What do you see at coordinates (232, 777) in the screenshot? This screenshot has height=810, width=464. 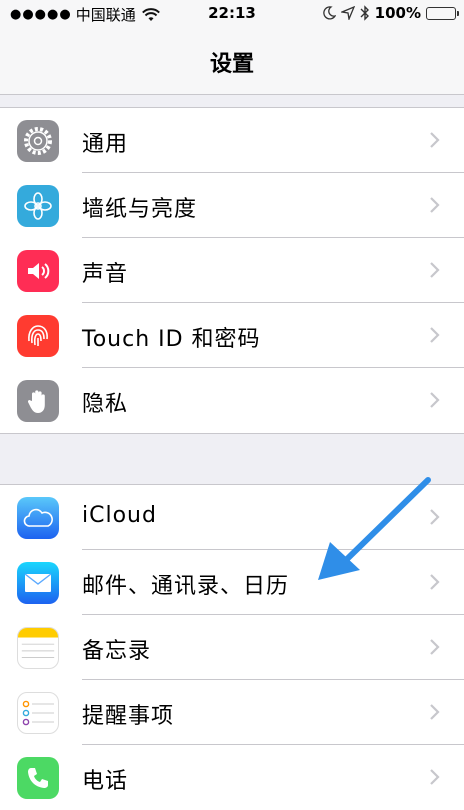 I see `settings-row-phone: 电话` at bounding box center [232, 777].